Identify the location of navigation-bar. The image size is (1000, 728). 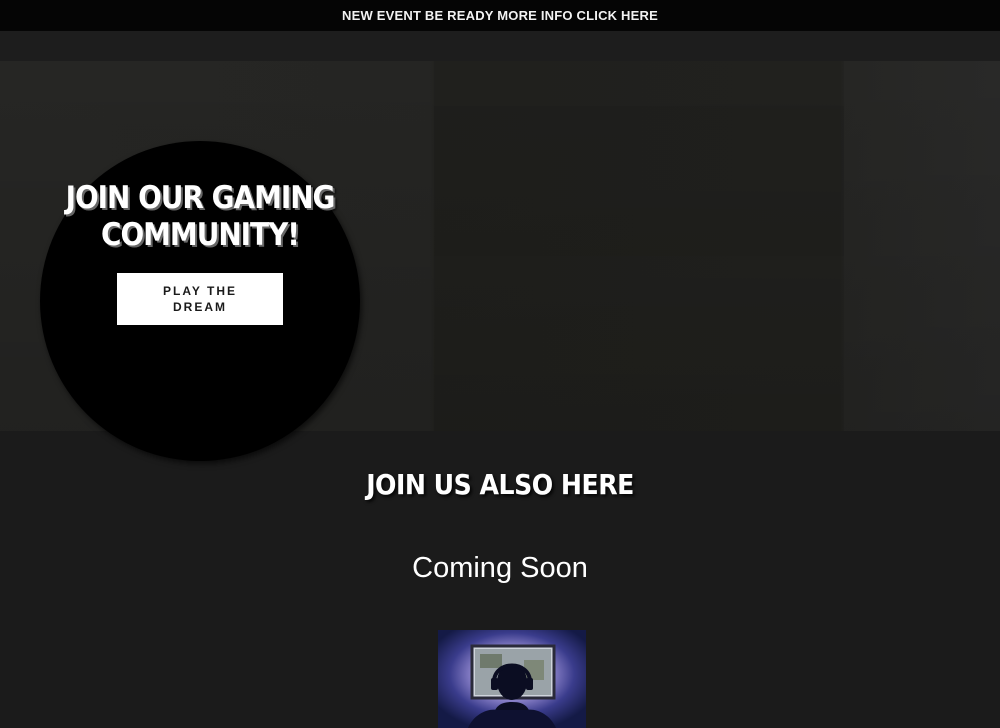
(500, 46).